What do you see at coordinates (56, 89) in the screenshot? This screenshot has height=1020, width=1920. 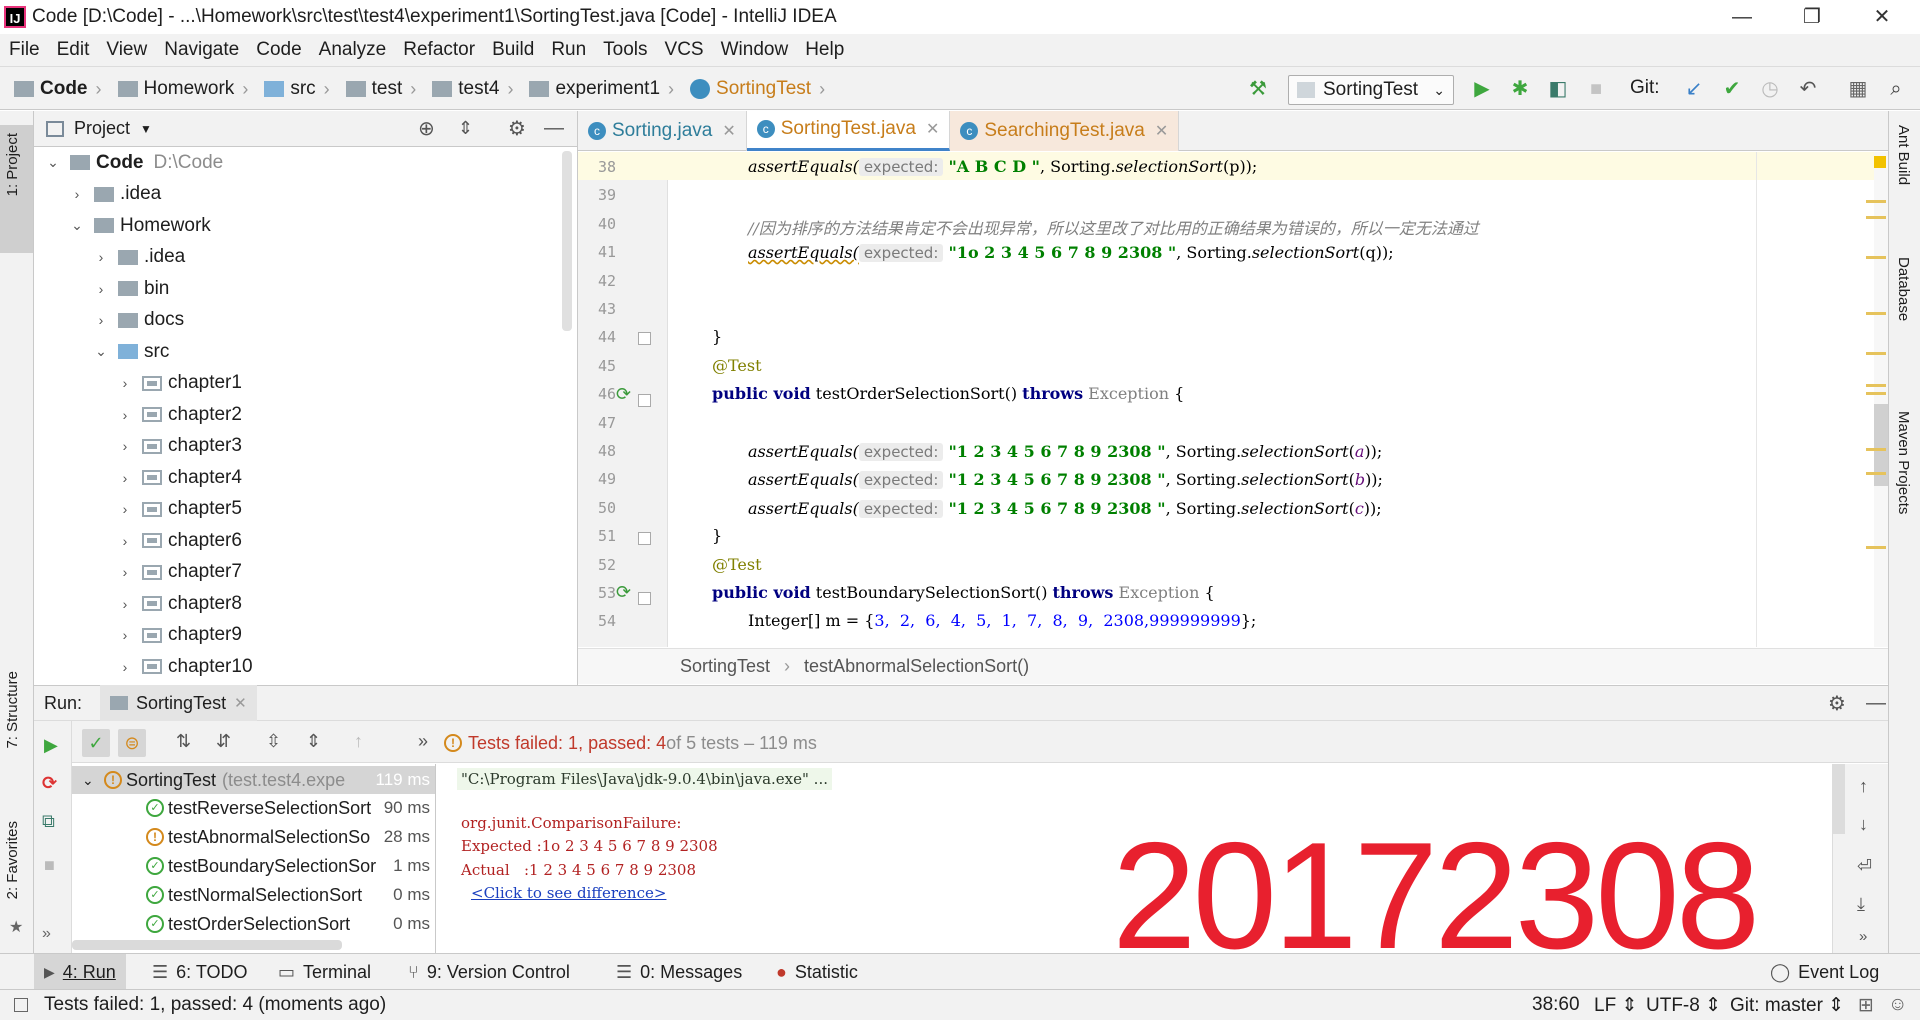 I see `breadcrumb-code: Code ›` at bounding box center [56, 89].